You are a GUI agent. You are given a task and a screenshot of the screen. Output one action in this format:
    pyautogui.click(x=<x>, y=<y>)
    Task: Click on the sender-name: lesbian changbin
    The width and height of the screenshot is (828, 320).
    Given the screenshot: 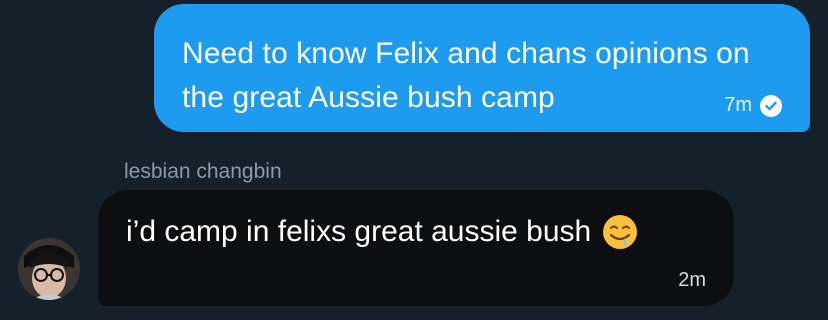 What is the action you would take?
    pyautogui.click(x=203, y=171)
    